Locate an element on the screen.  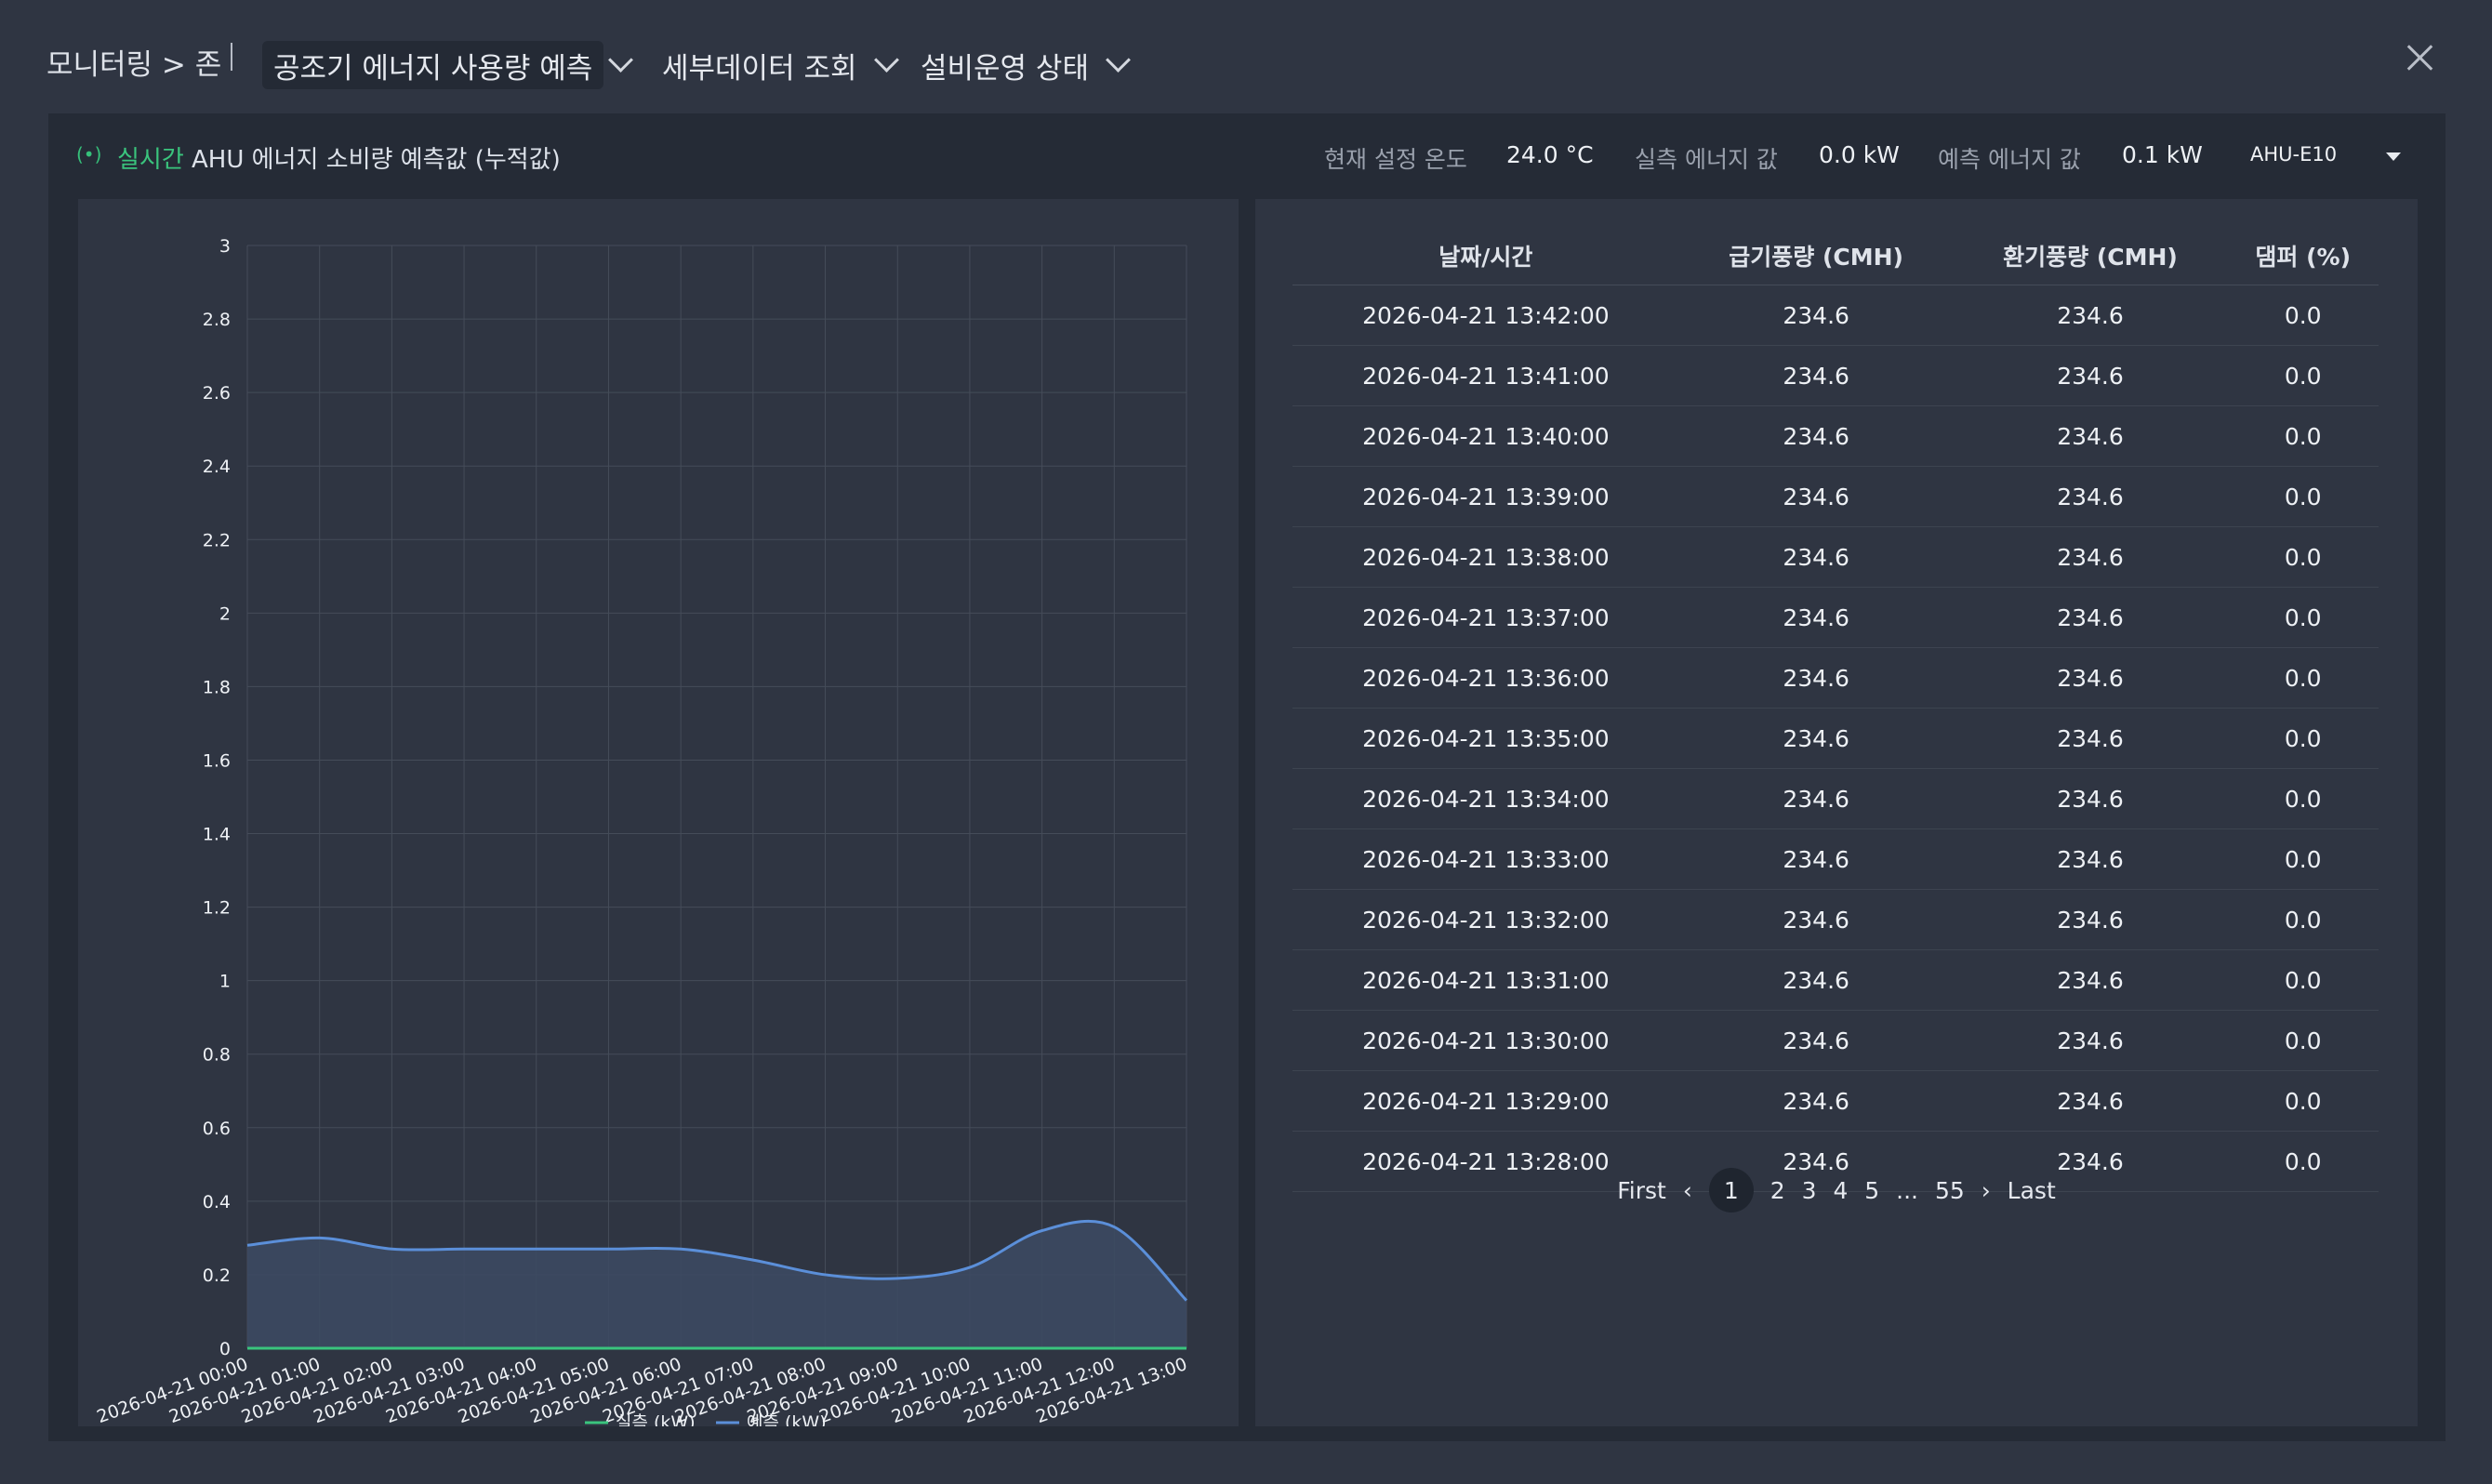
tab-energy-prediction-dropdown is located at coordinates (620, 65).